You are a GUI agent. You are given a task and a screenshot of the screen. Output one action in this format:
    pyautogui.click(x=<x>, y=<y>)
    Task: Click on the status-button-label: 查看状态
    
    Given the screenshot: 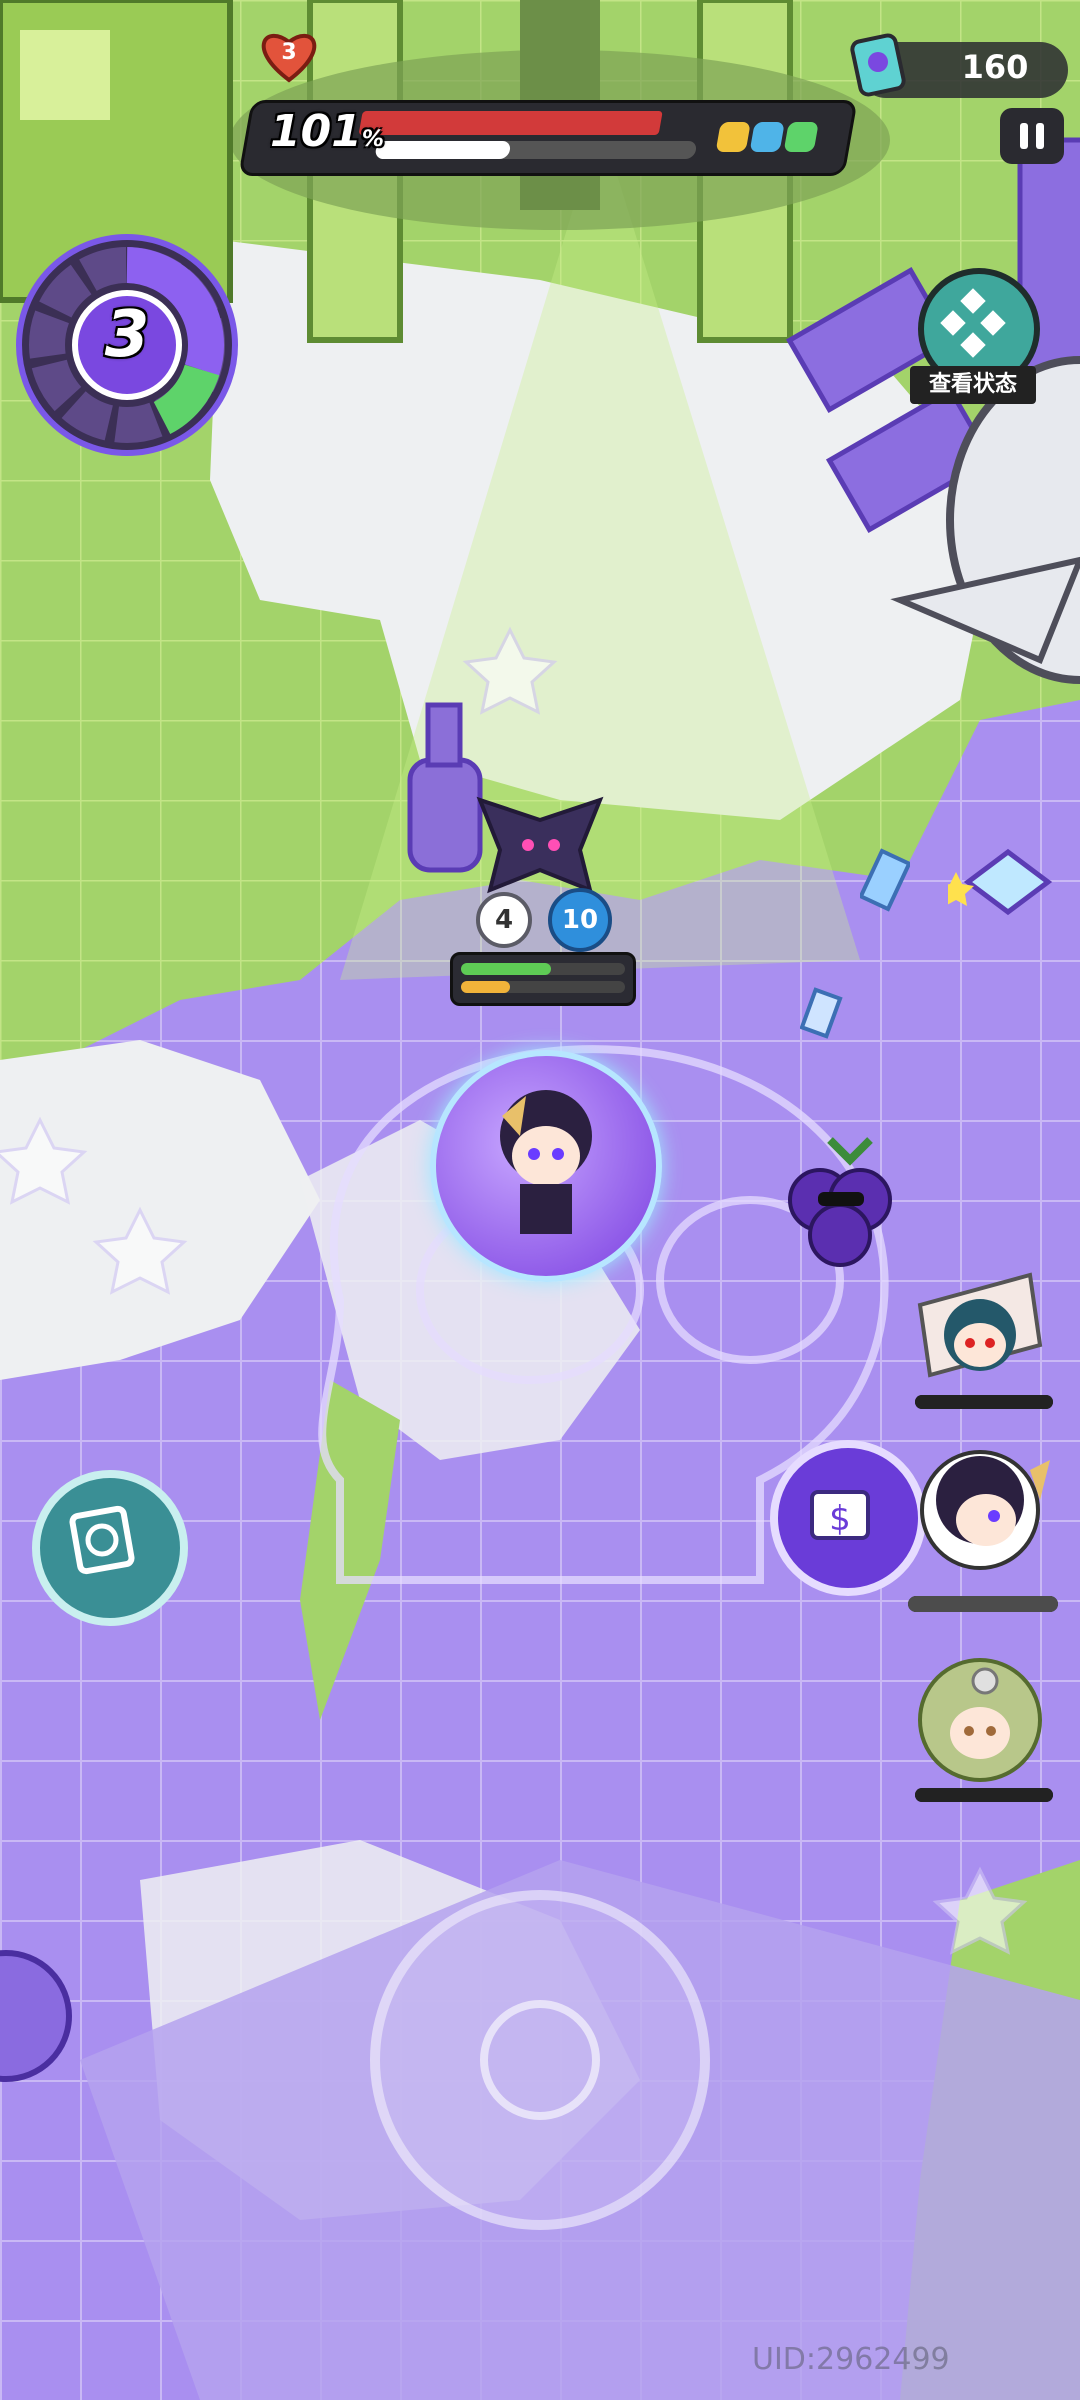 What is the action you would take?
    pyautogui.click(x=973, y=385)
    